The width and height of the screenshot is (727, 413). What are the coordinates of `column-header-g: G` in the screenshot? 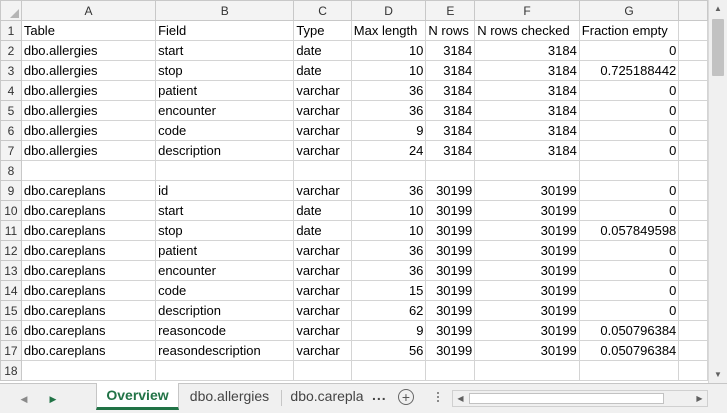 It's located at (629, 10).